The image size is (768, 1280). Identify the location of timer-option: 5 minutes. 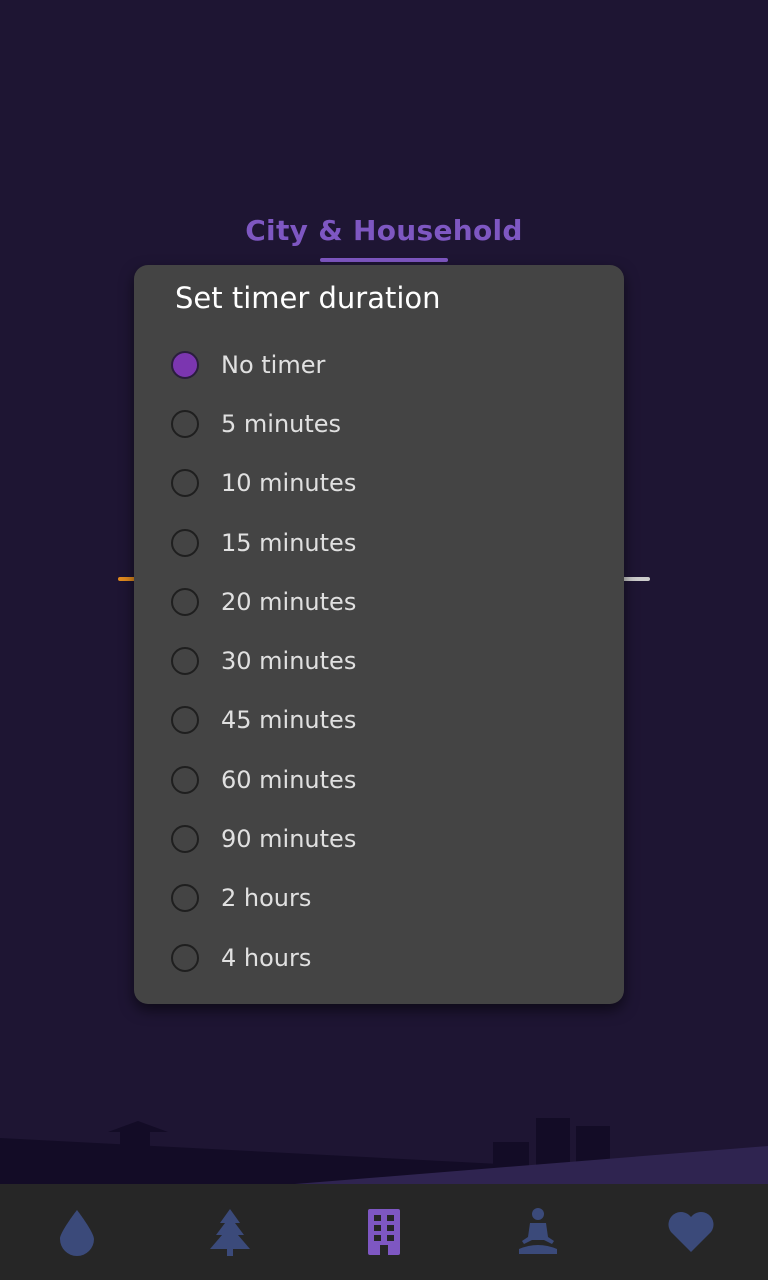
(379, 423).